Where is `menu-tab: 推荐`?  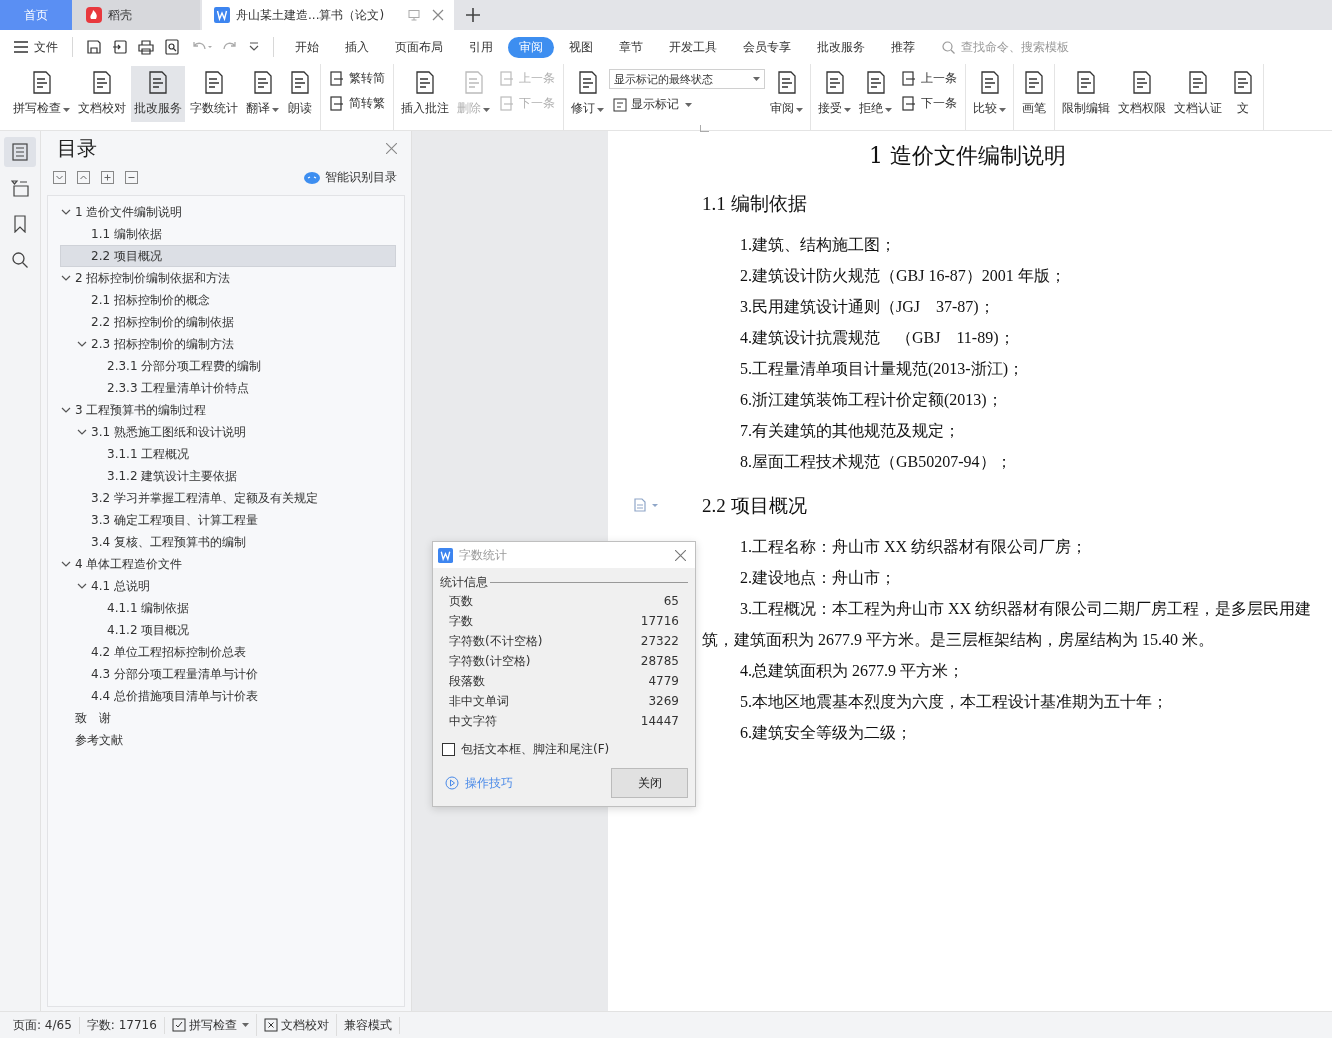 menu-tab: 推荐 is located at coordinates (903, 47).